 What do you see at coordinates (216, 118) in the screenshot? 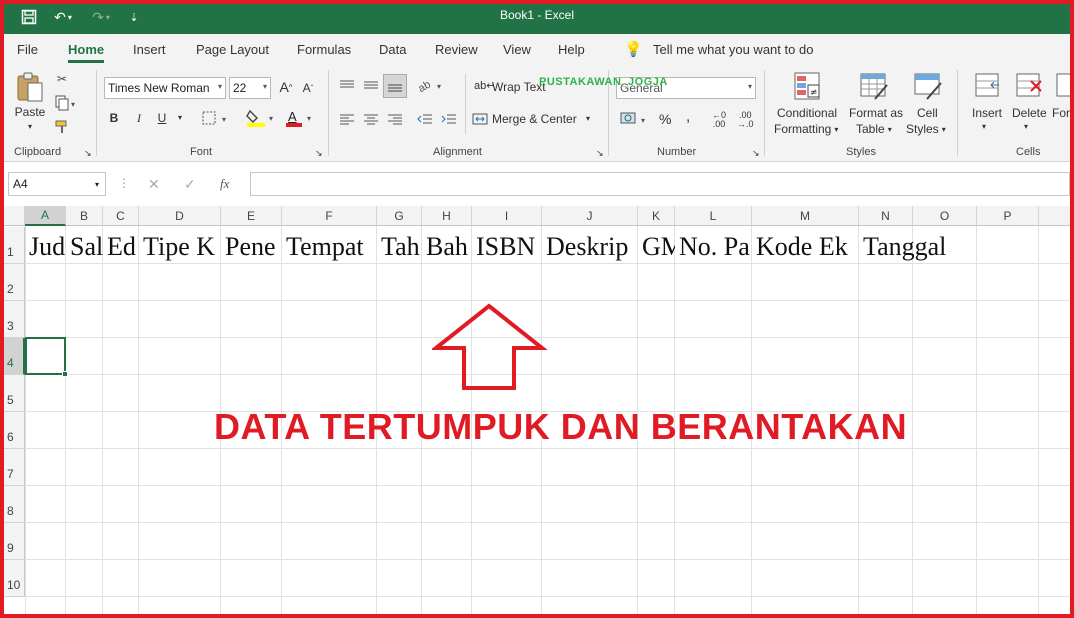
I see `borders-icon: ▾` at bounding box center [216, 118].